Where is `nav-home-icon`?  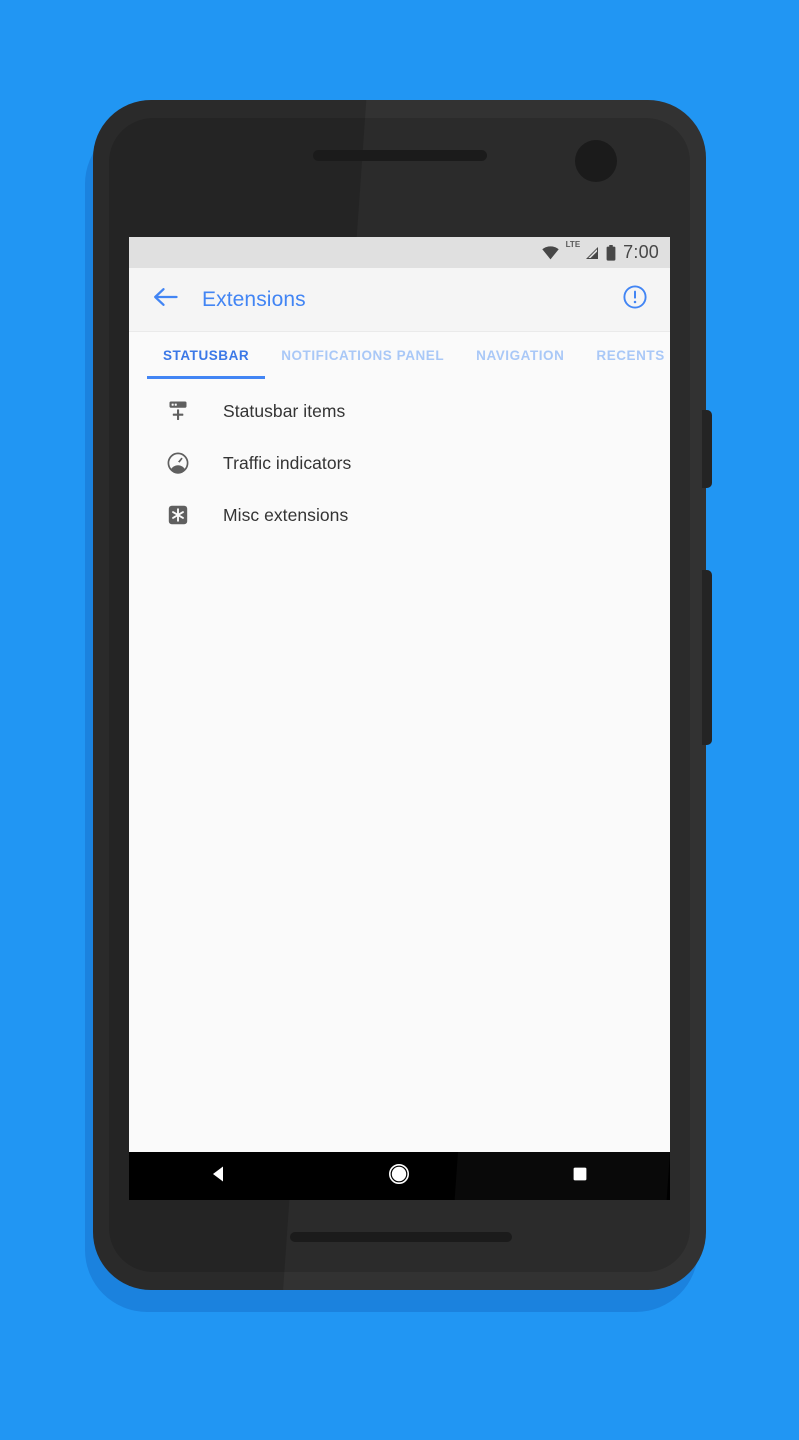 nav-home-icon is located at coordinates (399, 1176).